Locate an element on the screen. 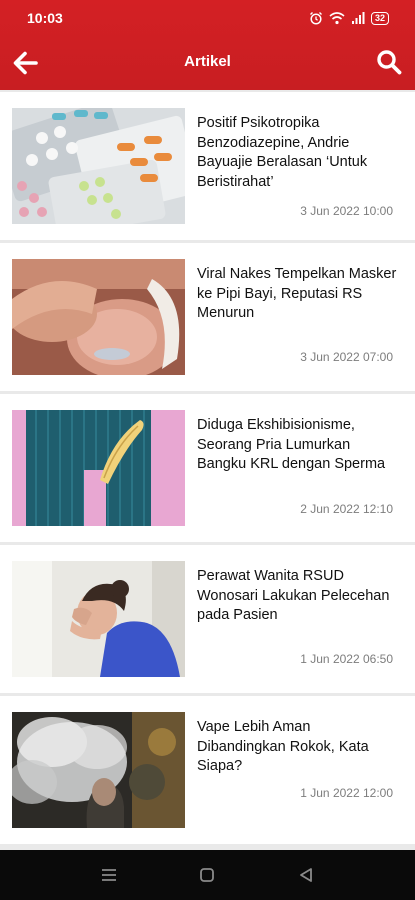 The image size is (415, 900). home-icon is located at coordinates (207, 875).